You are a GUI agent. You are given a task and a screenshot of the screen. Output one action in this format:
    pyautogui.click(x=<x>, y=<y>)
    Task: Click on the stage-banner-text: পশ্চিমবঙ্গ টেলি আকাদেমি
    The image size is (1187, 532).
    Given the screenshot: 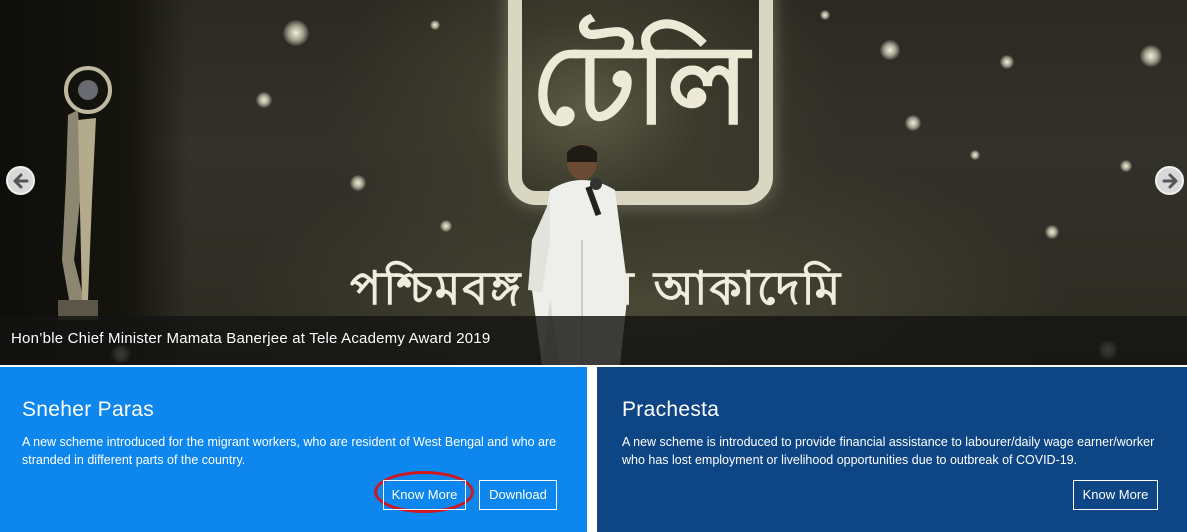 What is the action you would take?
    pyautogui.click(x=596, y=288)
    